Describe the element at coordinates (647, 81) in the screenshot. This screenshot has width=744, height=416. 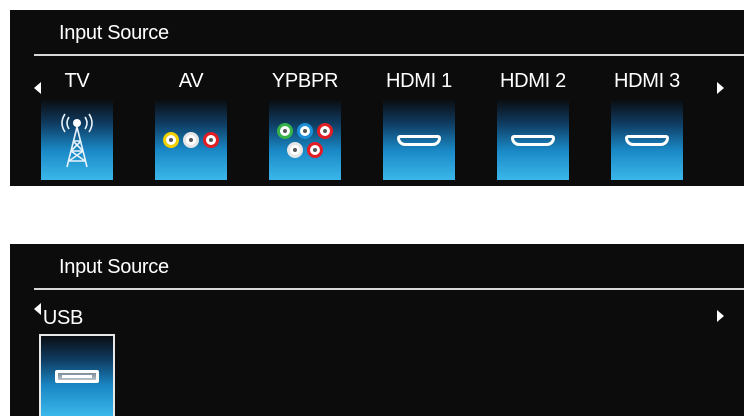
I see `source-label: HDMI 3` at that location.